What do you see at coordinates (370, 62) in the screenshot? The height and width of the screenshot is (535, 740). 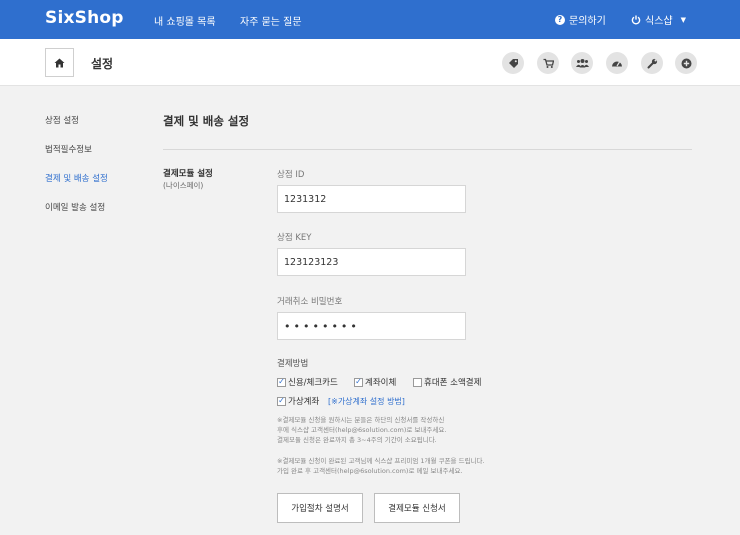 I see `sub-header: 설정` at bounding box center [370, 62].